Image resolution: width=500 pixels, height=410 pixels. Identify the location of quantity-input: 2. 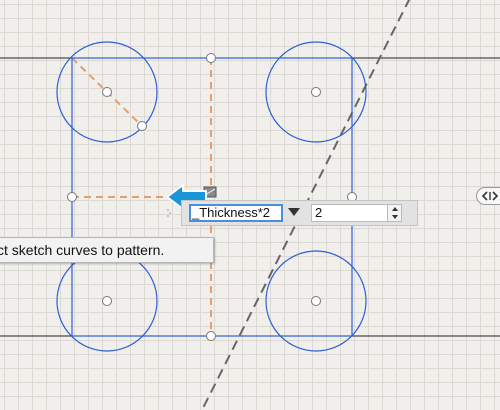
(349, 213).